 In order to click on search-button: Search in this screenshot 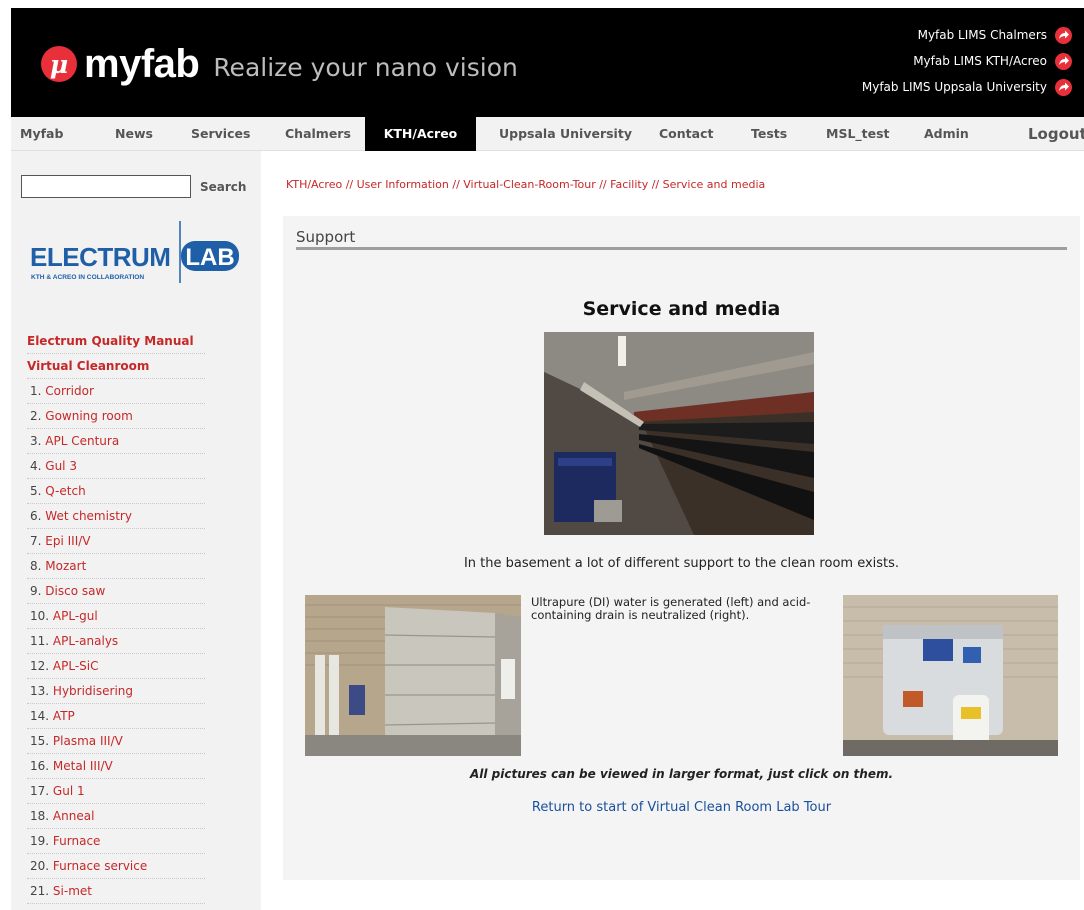, I will do `click(223, 187)`.